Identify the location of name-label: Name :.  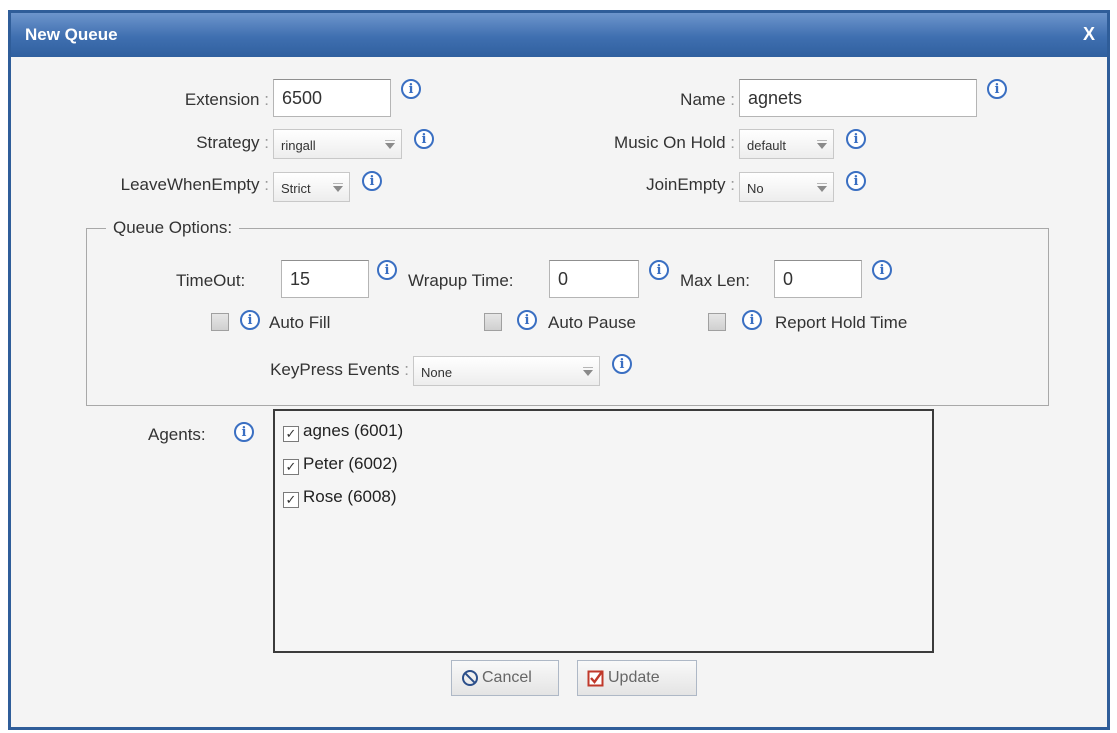
(707, 99).